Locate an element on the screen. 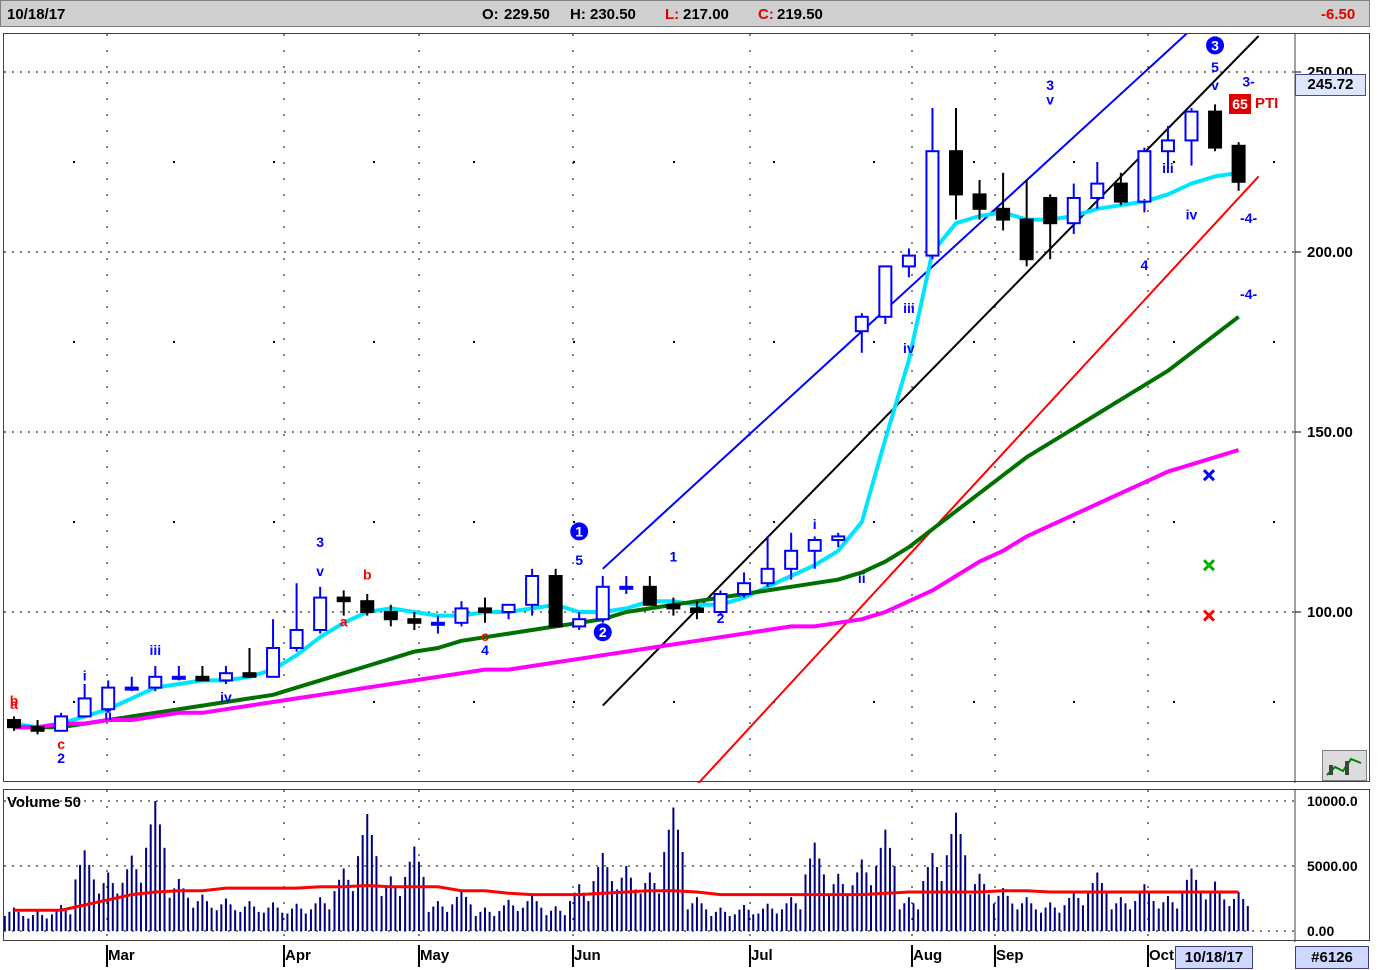 This screenshot has height=970, width=1400. pti-value: 65 is located at coordinates (1240, 104).